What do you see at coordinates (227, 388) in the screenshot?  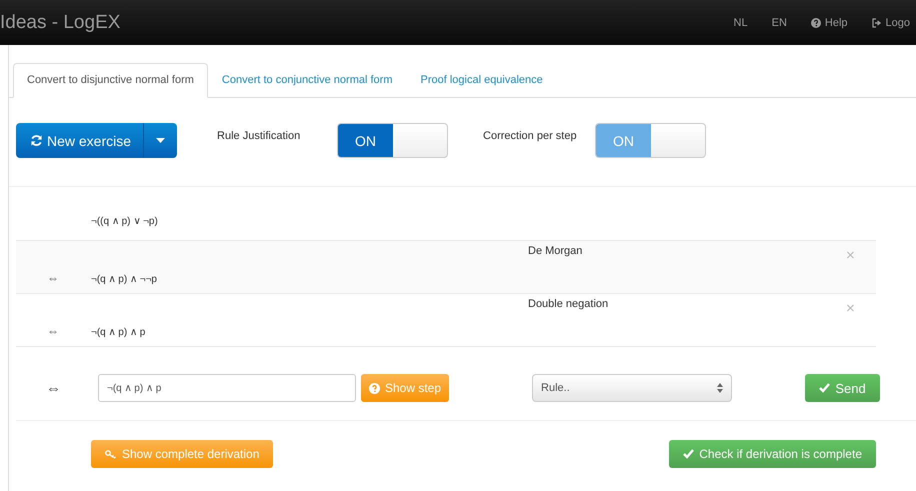 I see `formula-input: ¬(q ∧ p) ∧ p` at bounding box center [227, 388].